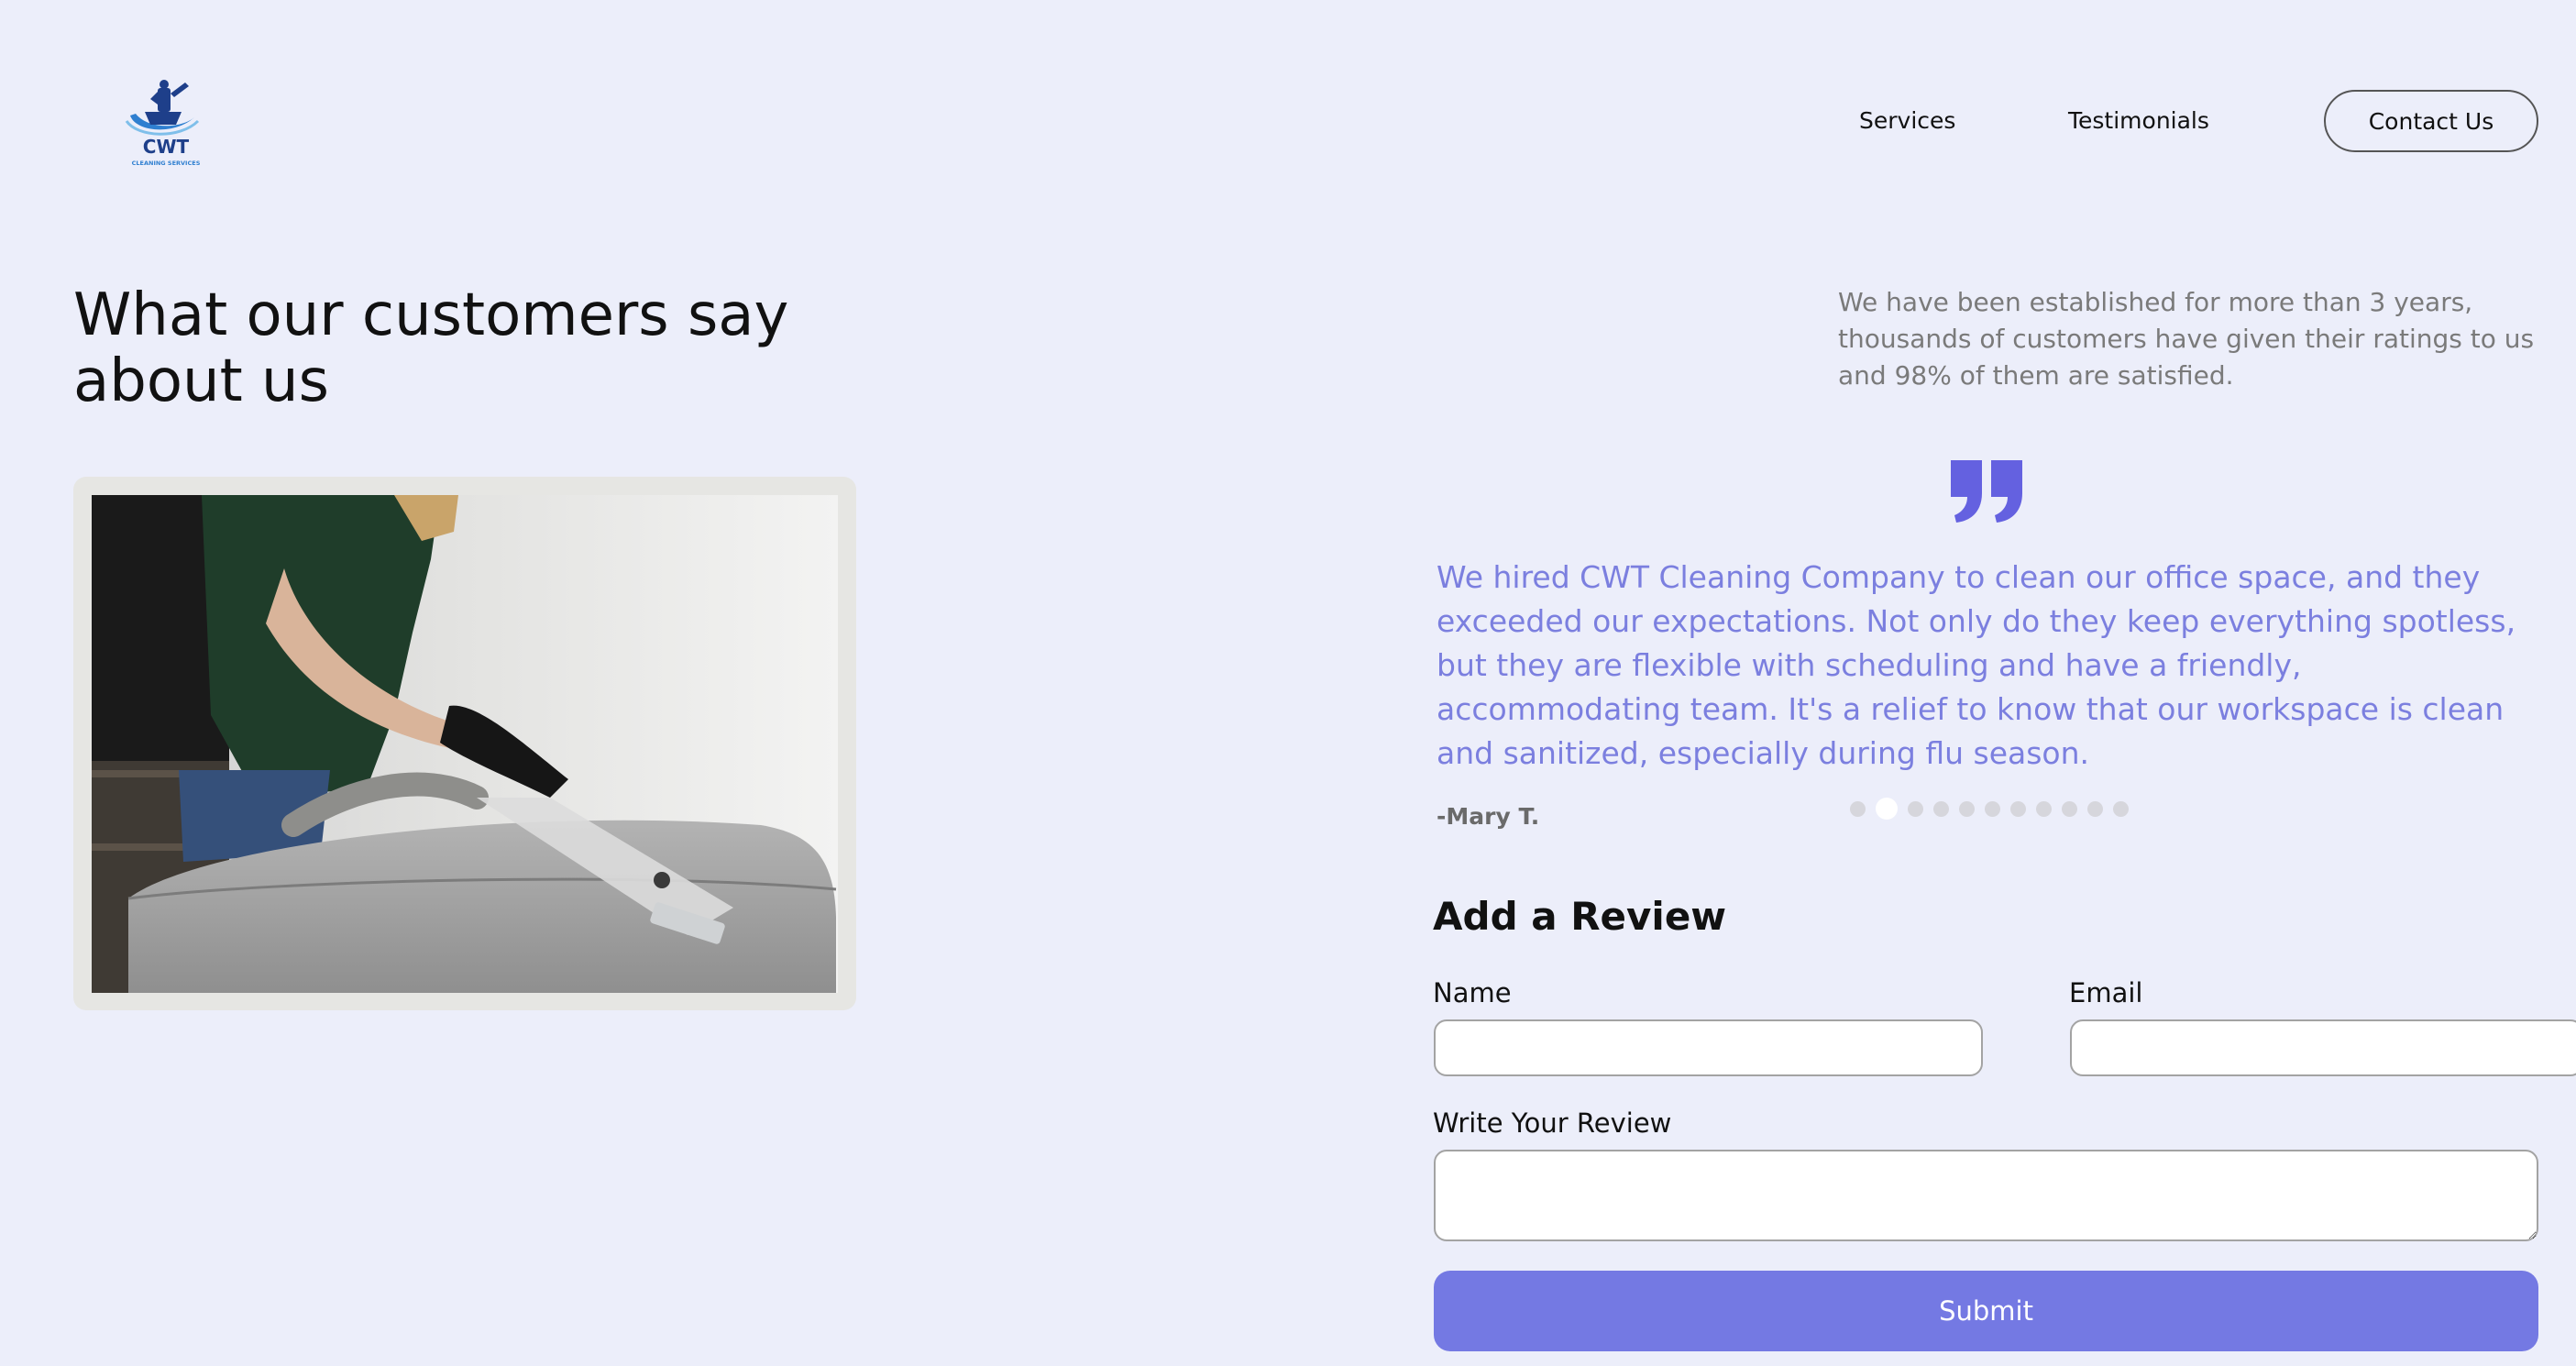 The height and width of the screenshot is (1366, 2576). I want to click on nav-services-link: Services, so click(1907, 121).